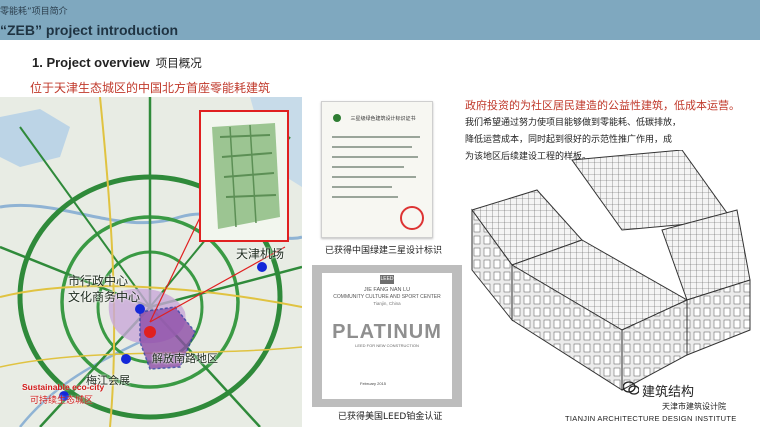 The image size is (760, 427). I want to click on leed-date: February 2015, so click(373, 383).